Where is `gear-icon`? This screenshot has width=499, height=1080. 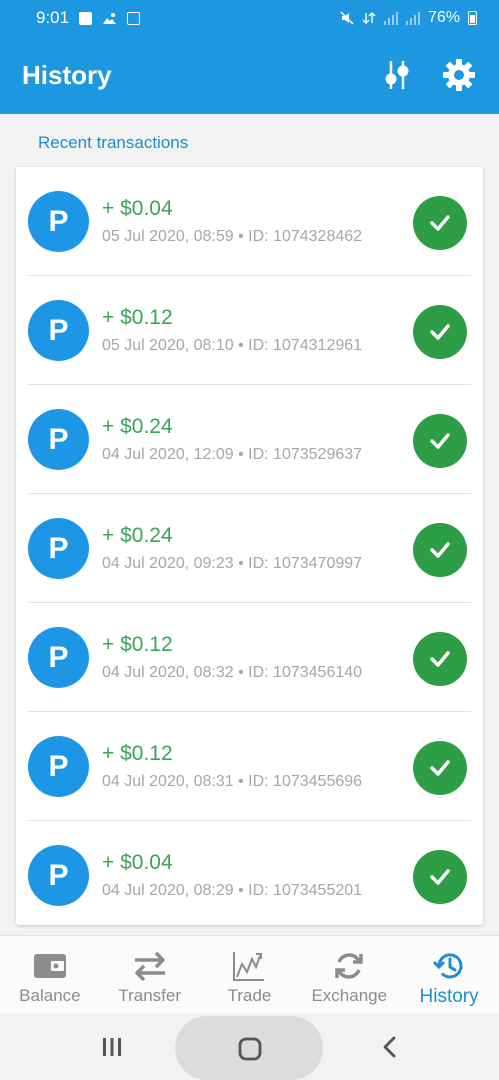
gear-icon is located at coordinates (459, 75).